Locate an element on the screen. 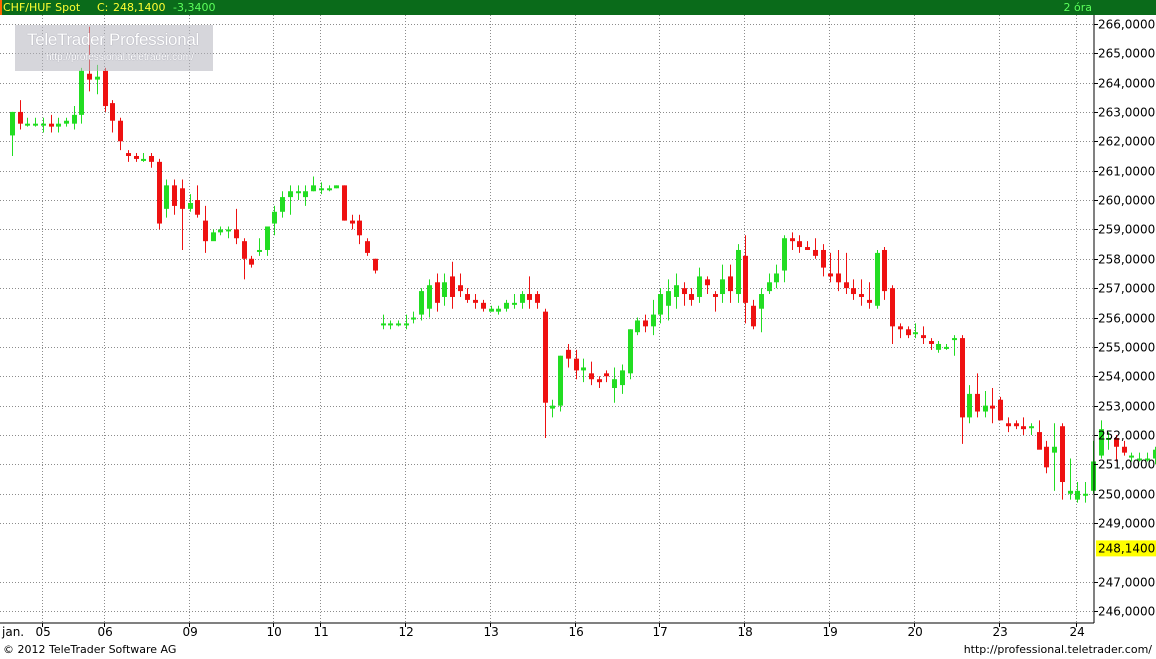 Image resolution: width=1156 pixels, height=659 pixels. y-tick-label: 250,0000 is located at coordinates (1126, 495).